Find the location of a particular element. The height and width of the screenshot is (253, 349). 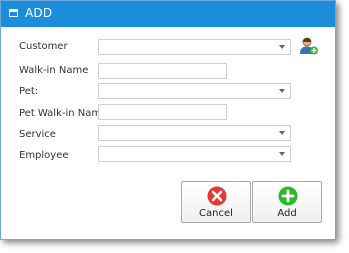

add-button: Add is located at coordinates (287, 202).